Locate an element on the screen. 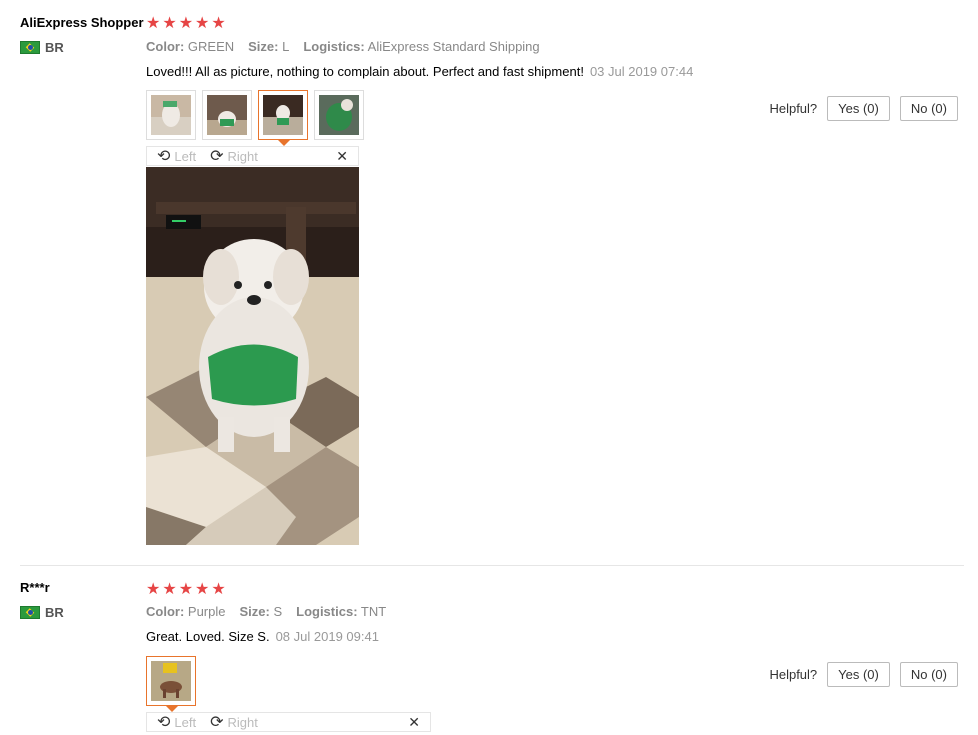 The width and height of the screenshot is (978, 735). order-attributes: Color: Purple Size: S Logistics: TNT is located at coordinates (266, 611).